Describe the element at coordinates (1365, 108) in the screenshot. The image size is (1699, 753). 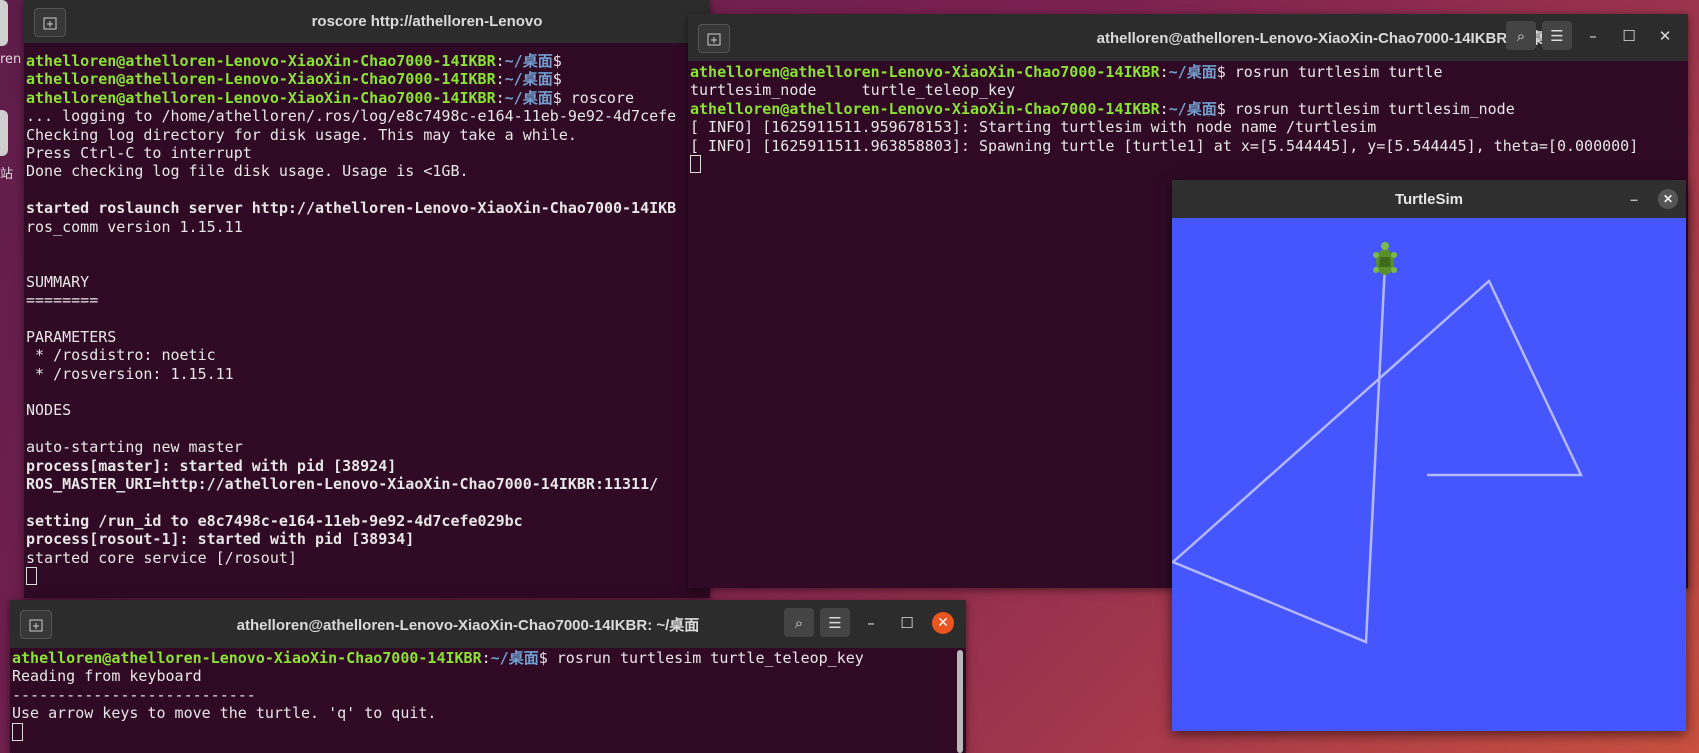
I see `command-text: $ rosrun turtlesim turtlesim_node` at that location.